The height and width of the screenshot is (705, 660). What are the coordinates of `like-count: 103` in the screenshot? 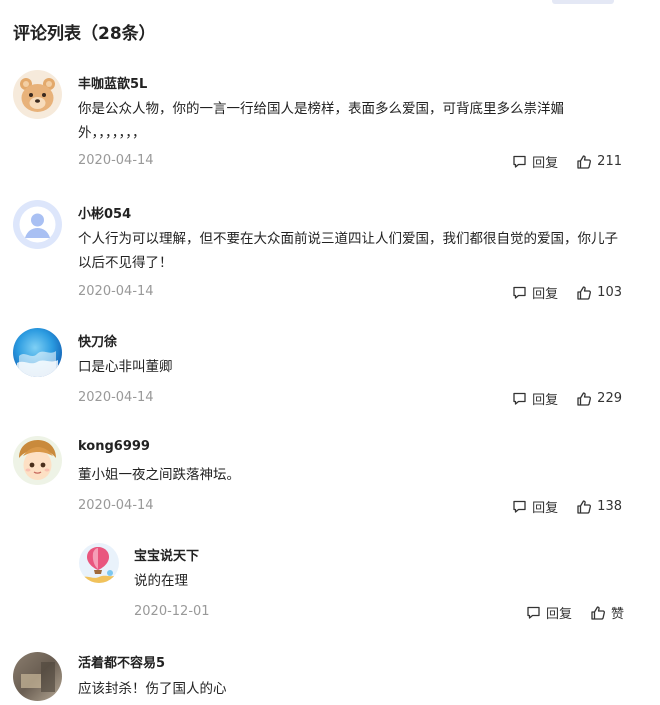 It's located at (609, 292).